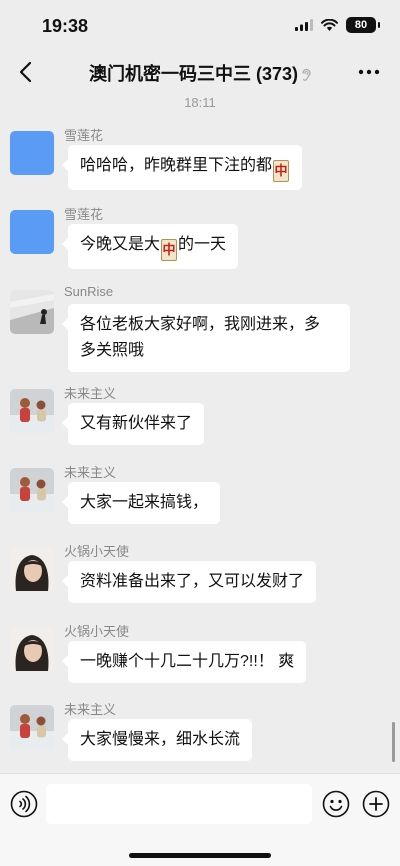  What do you see at coordinates (200, 26) in the screenshot?
I see `status-bar: 19:38 80` at bounding box center [200, 26].